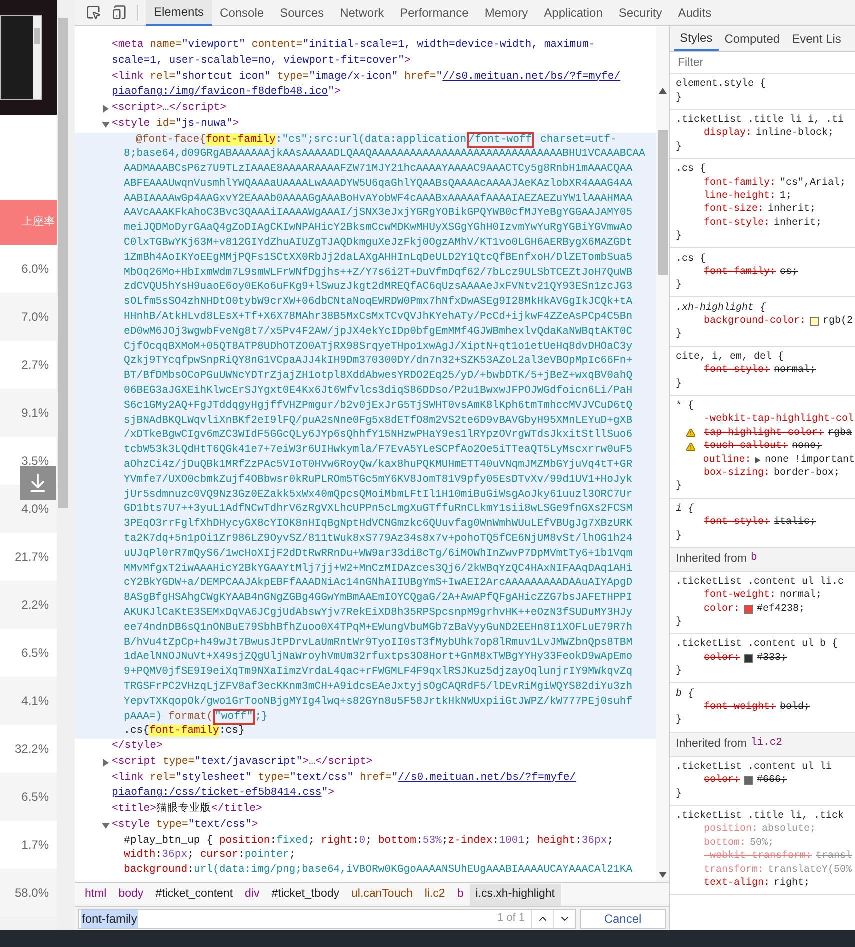 This screenshot has width=855, height=947. Describe the element at coordinates (640, 13) in the screenshot. I see `devtools-tab: Security` at that location.